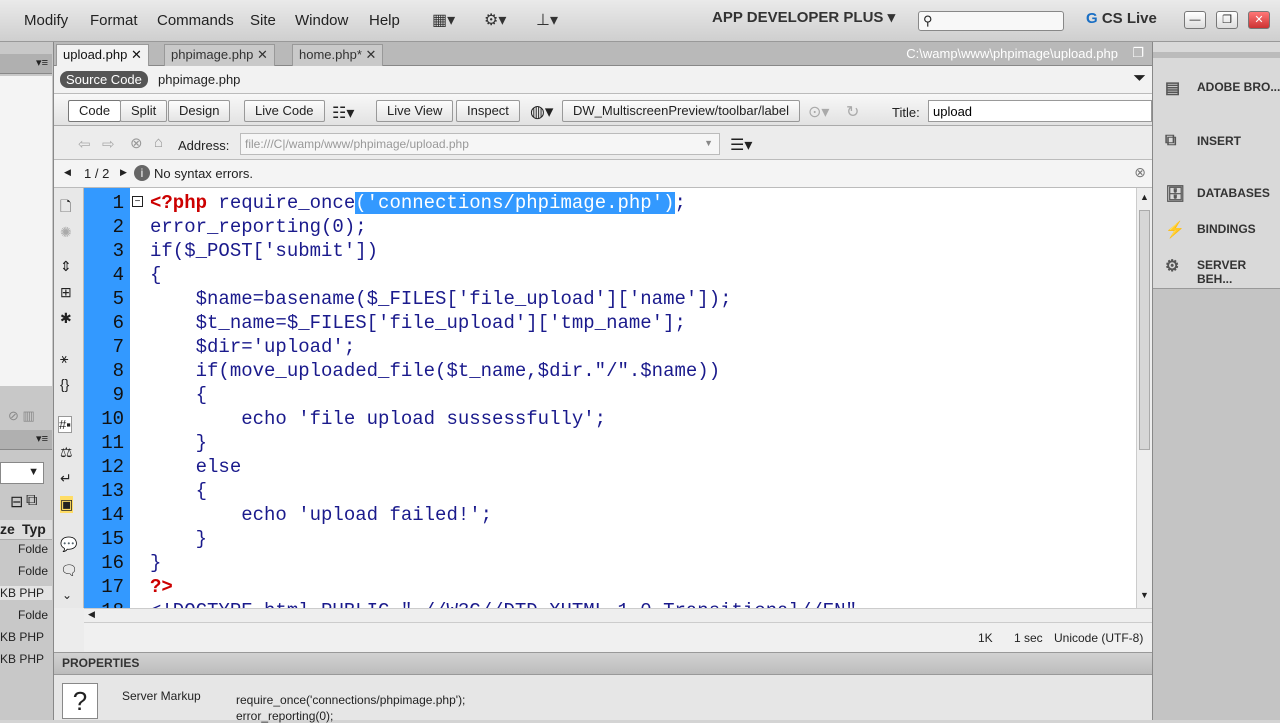 The width and height of the screenshot is (1280, 723). I want to click on layout-icon: ▦▾, so click(443, 20).